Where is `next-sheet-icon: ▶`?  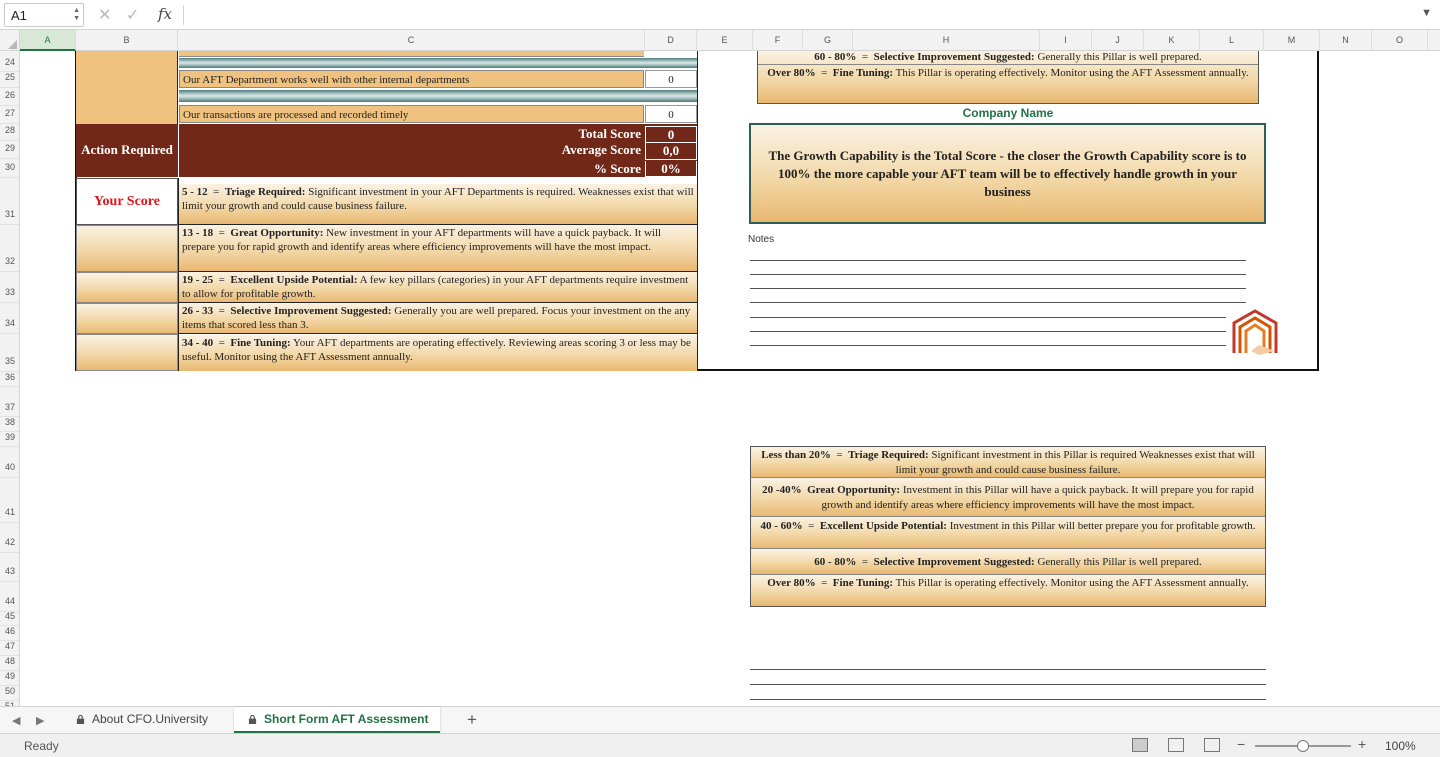 next-sheet-icon: ▶ is located at coordinates (40, 720).